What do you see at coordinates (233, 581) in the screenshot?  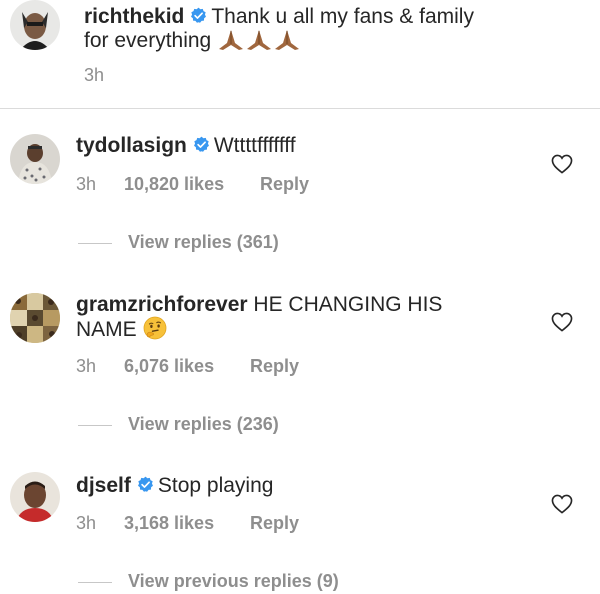 I see `view-previous-replies-link: View previous replies (9)` at bounding box center [233, 581].